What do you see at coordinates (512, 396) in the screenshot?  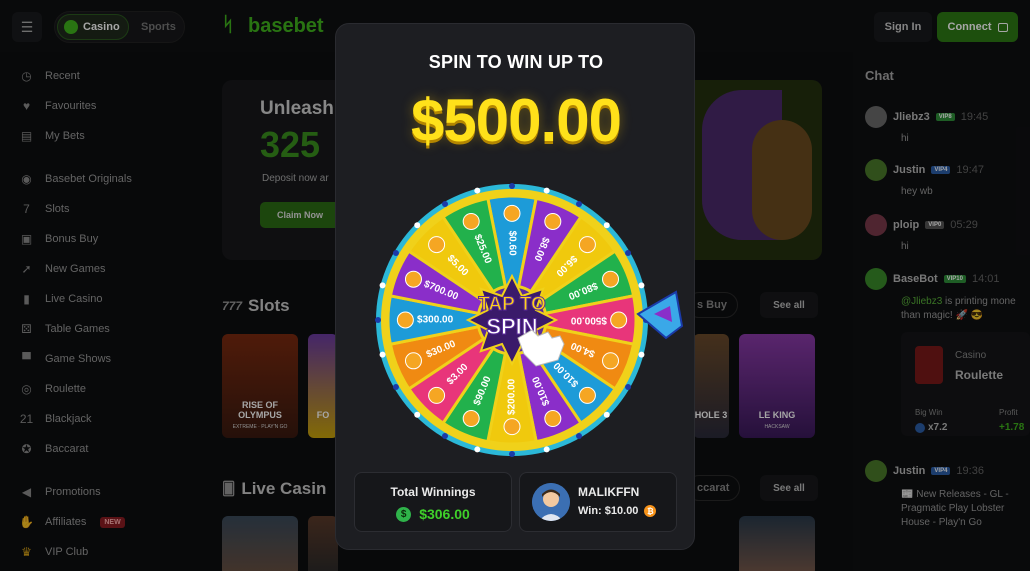 I see `wheel-segment-label: $200.00` at bounding box center [512, 396].